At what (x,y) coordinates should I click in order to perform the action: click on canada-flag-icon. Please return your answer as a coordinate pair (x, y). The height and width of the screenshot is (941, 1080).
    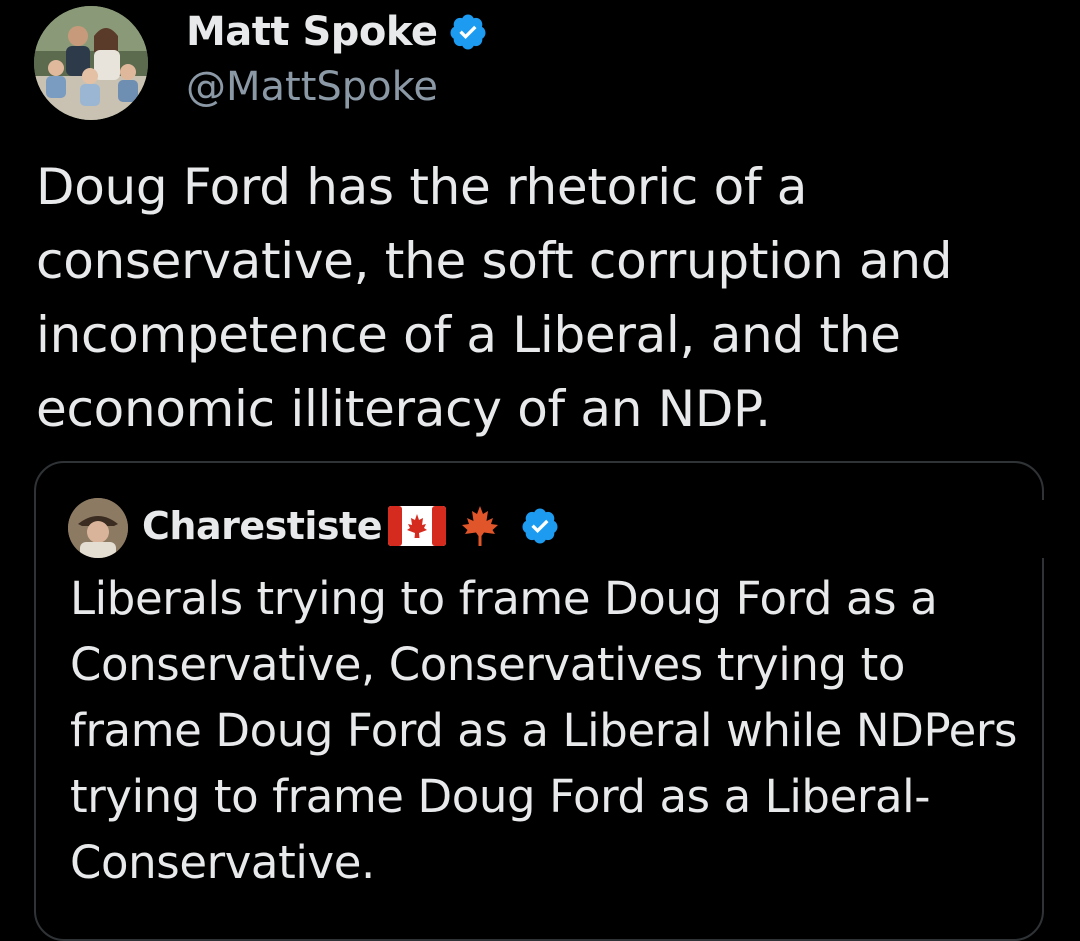
    Looking at the image, I should click on (416, 526).